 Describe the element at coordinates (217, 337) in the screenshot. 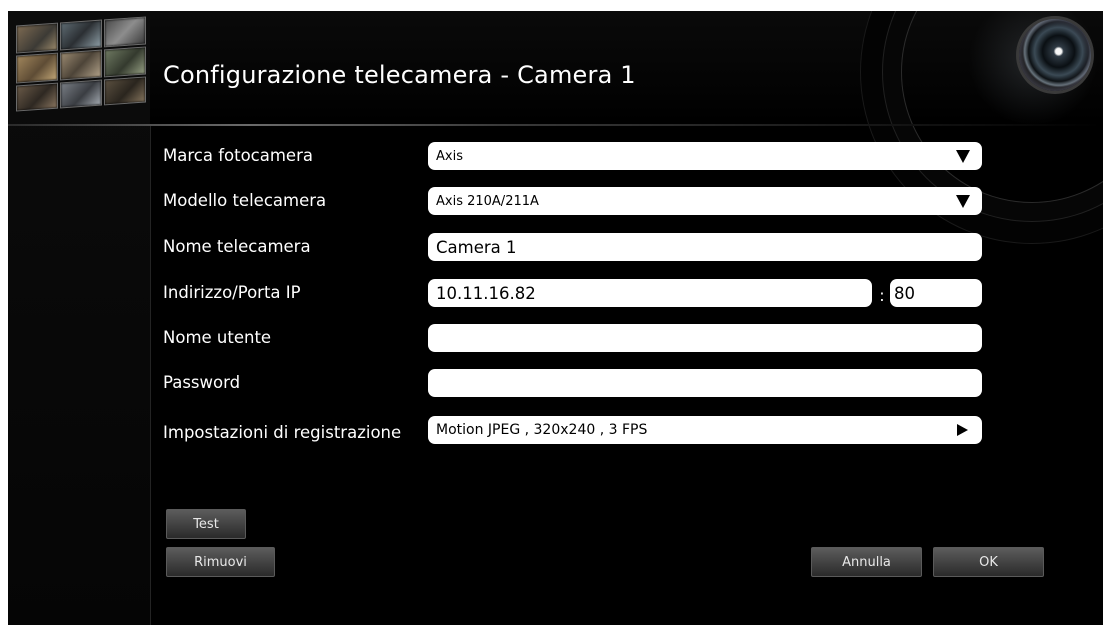

I see `username-label: Nome utente` at that location.